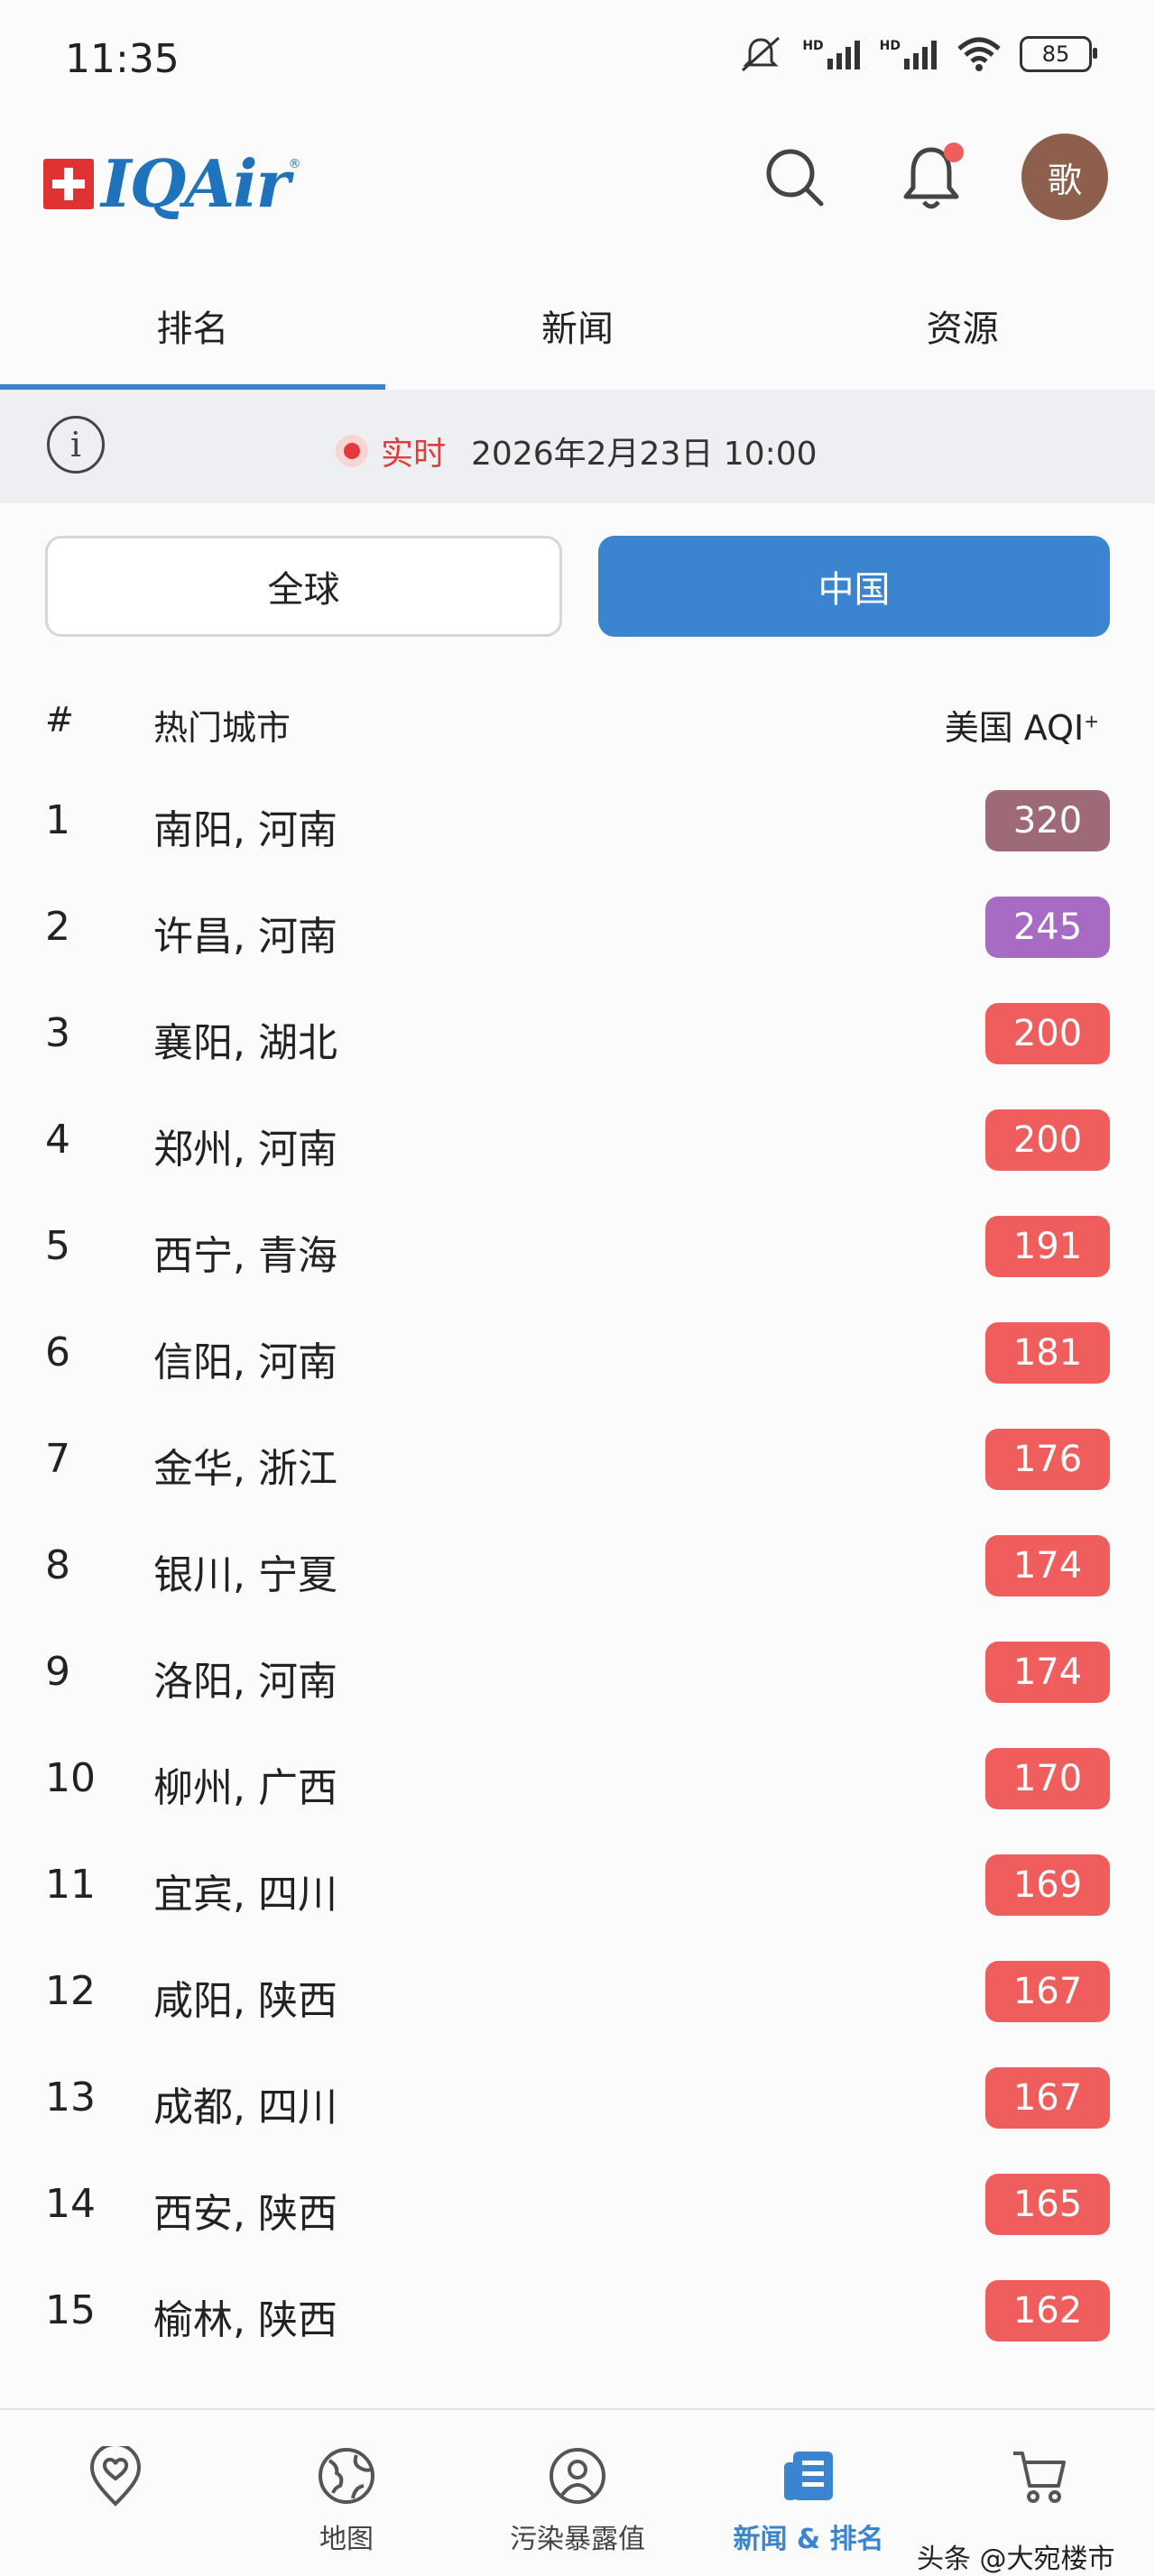 The height and width of the screenshot is (2576, 1155). Describe the element at coordinates (1039, 2477) in the screenshot. I see `cart-icon` at that location.